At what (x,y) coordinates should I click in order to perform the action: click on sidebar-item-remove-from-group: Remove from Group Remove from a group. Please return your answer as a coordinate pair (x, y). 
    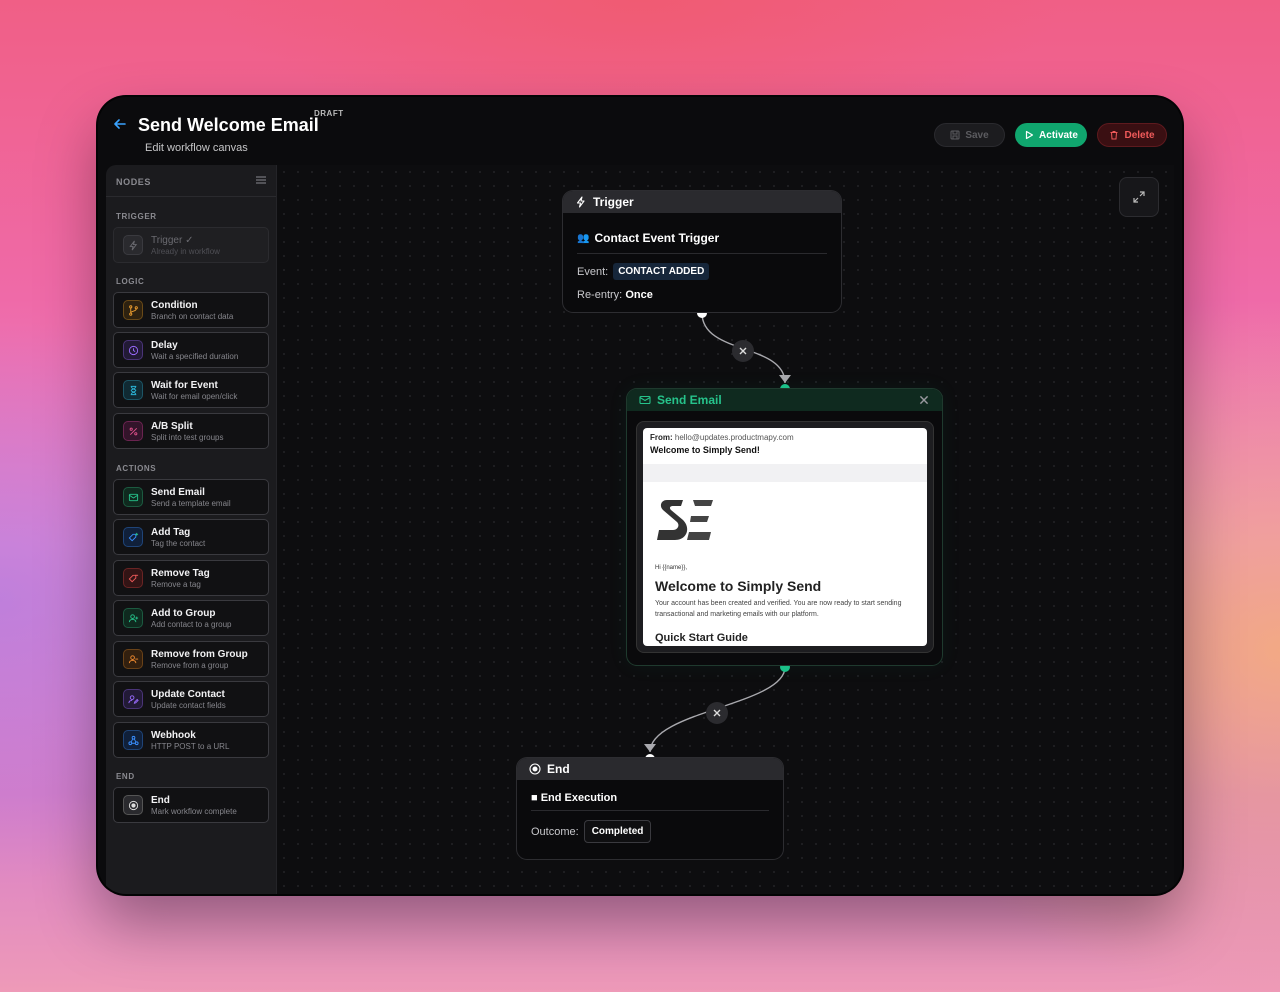
    Looking at the image, I should click on (191, 659).